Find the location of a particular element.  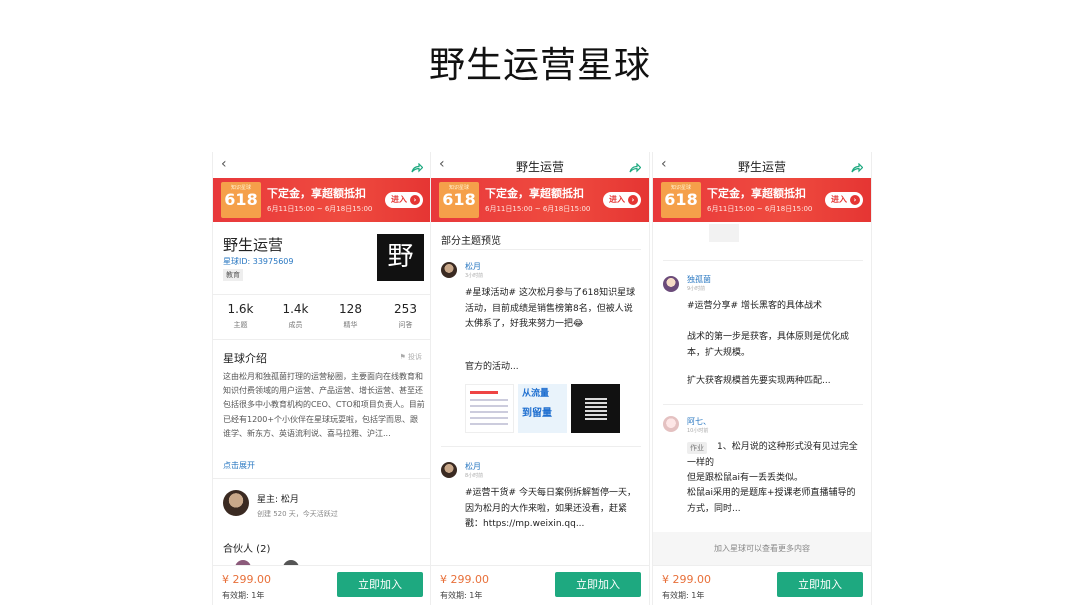

post-author: 阿七、 is located at coordinates (699, 421).